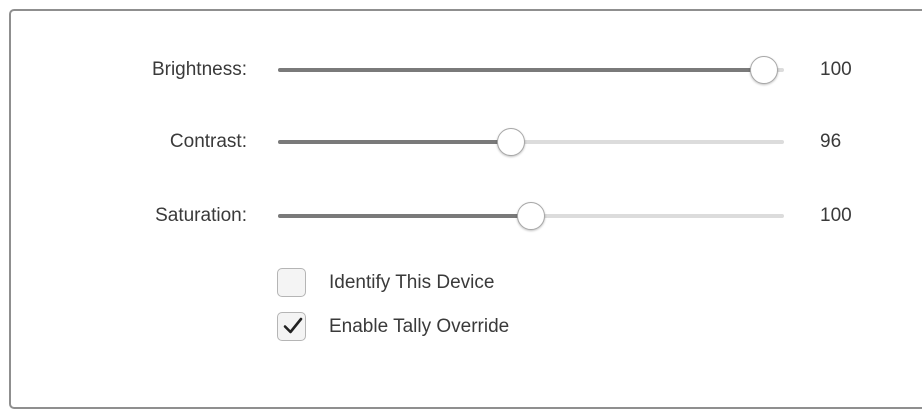 The image size is (922, 409). What do you see at coordinates (419, 326) in the screenshot?
I see `enable-tally-override-label: Enable Tally Override` at bounding box center [419, 326].